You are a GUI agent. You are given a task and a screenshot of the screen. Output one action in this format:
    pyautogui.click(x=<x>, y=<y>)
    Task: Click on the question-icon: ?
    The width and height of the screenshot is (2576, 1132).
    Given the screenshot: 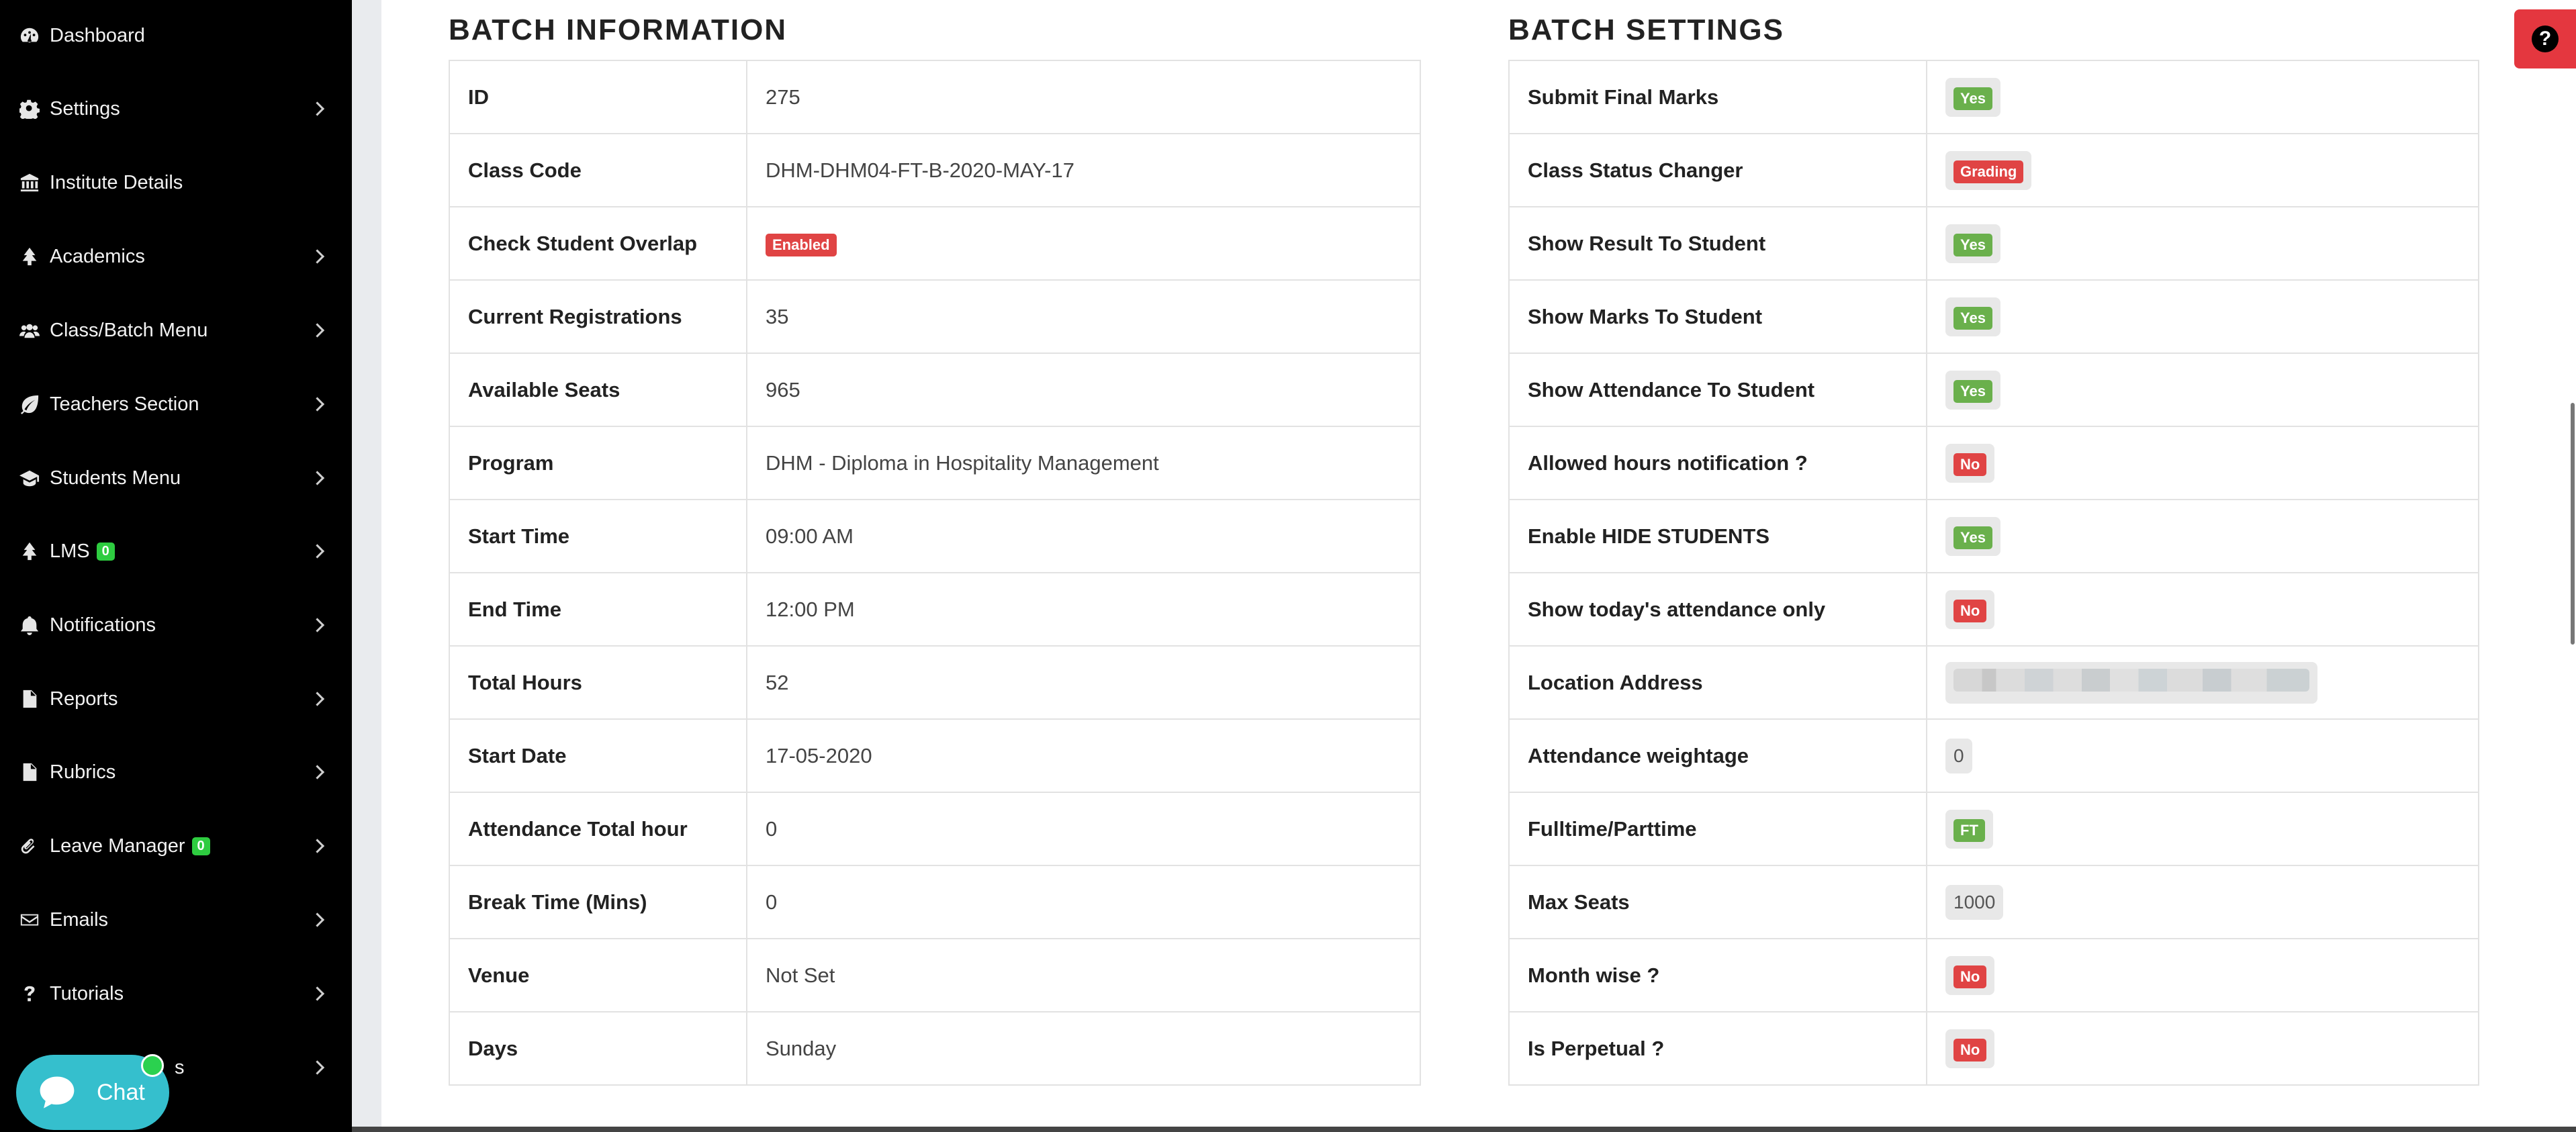 What is the action you would take?
    pyautogui.click(x=2545, y=39)
    